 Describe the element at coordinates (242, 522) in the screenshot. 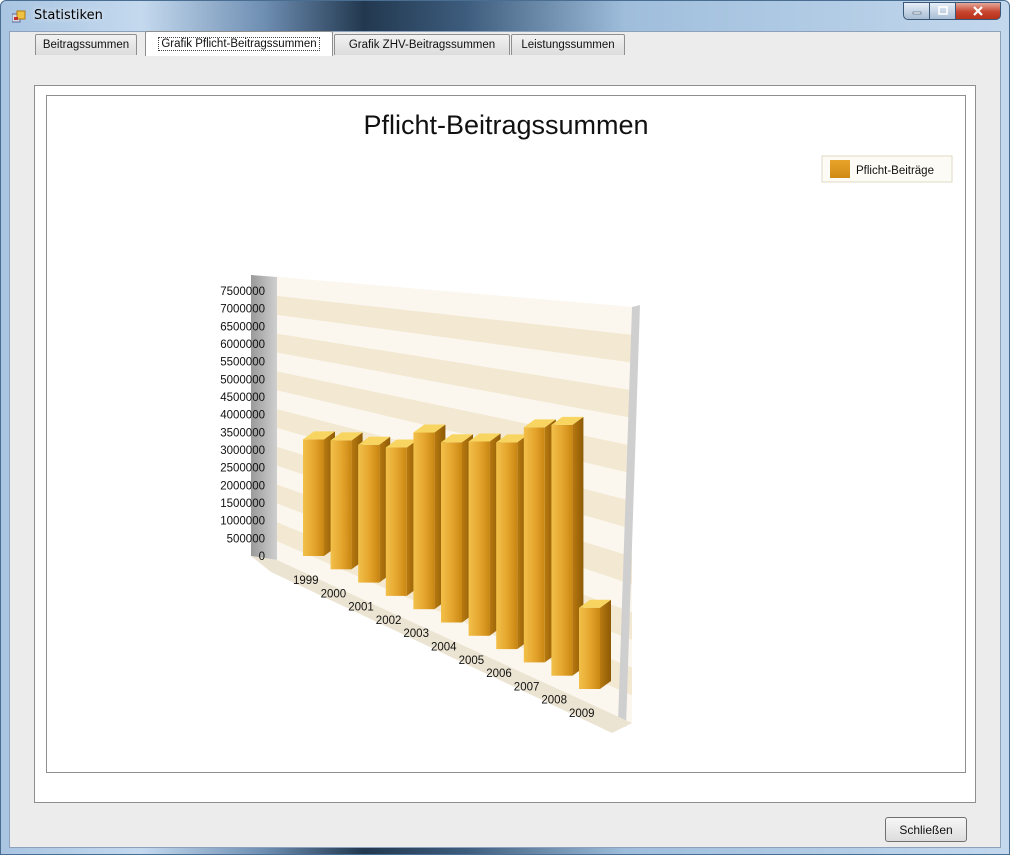

I see `y-tick-label: 1000000` at that location.